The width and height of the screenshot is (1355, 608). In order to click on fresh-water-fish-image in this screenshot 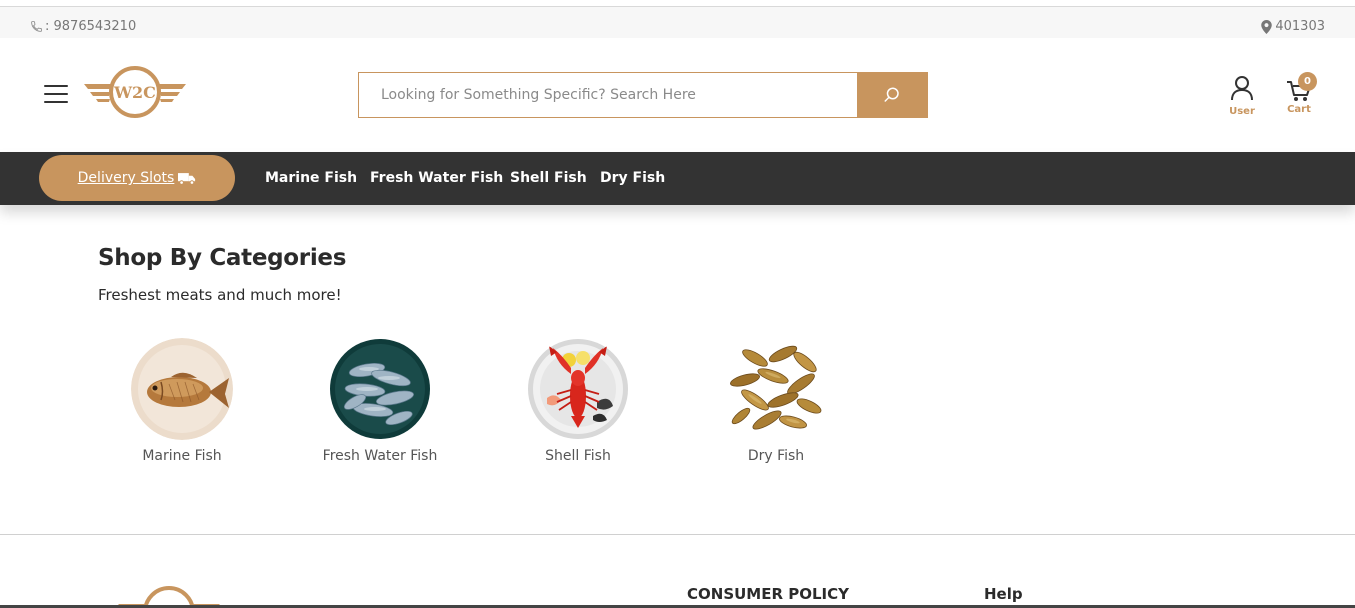, I will do `click(380, 389)`.